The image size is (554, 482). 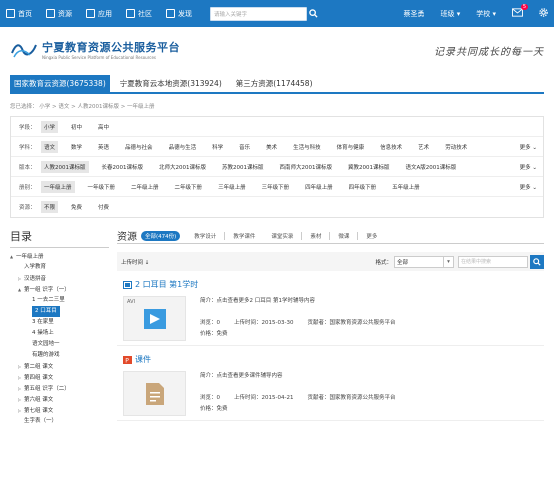 What do you see at coordinates (451, 14) in the screenshot?
I see `class-menu: 班级 ▾` at bounding box center [451, 14].